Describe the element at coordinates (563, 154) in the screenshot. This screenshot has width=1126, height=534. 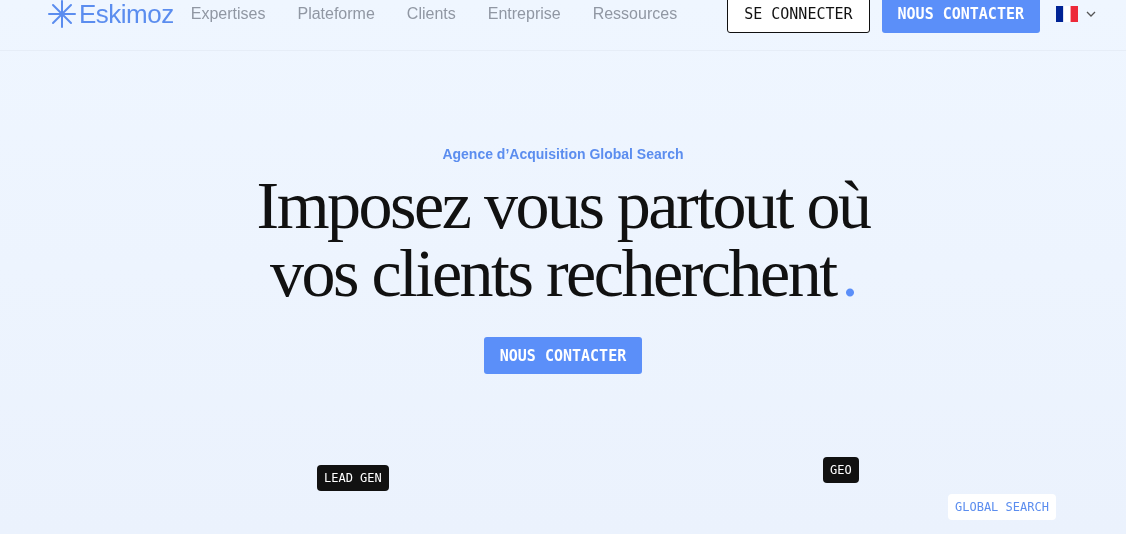
I see `hero-eyebrow: Agence d’Acquisition Global Search` at that location.